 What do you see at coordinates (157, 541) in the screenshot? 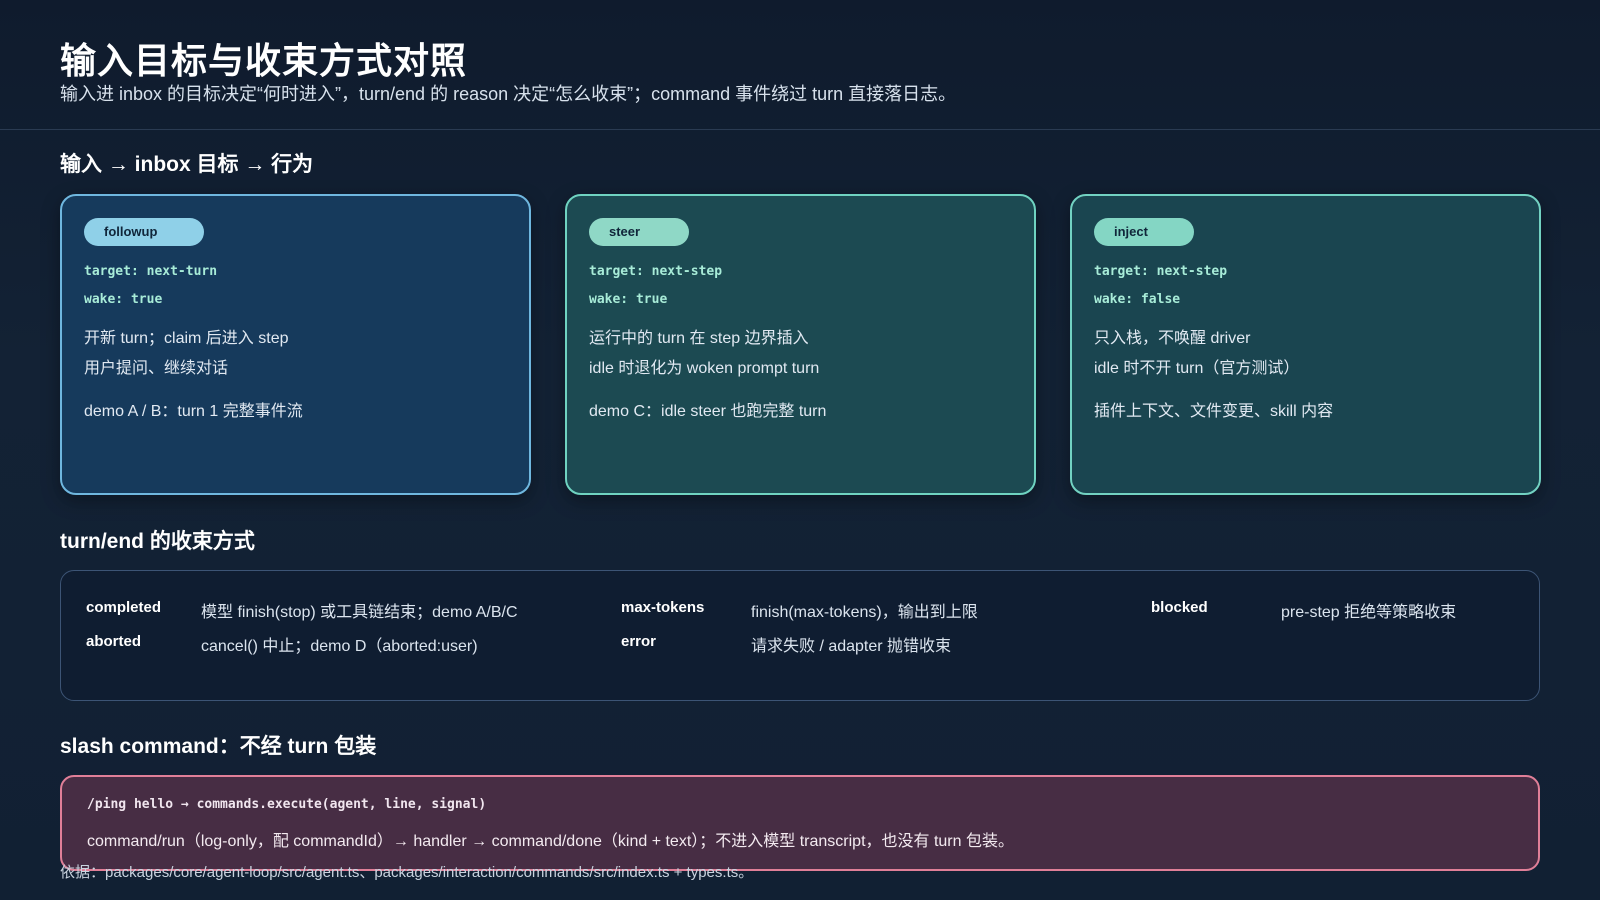
I see `section-title-turn-end: turn/end 的收束方式` at bounding box center [157, 541].